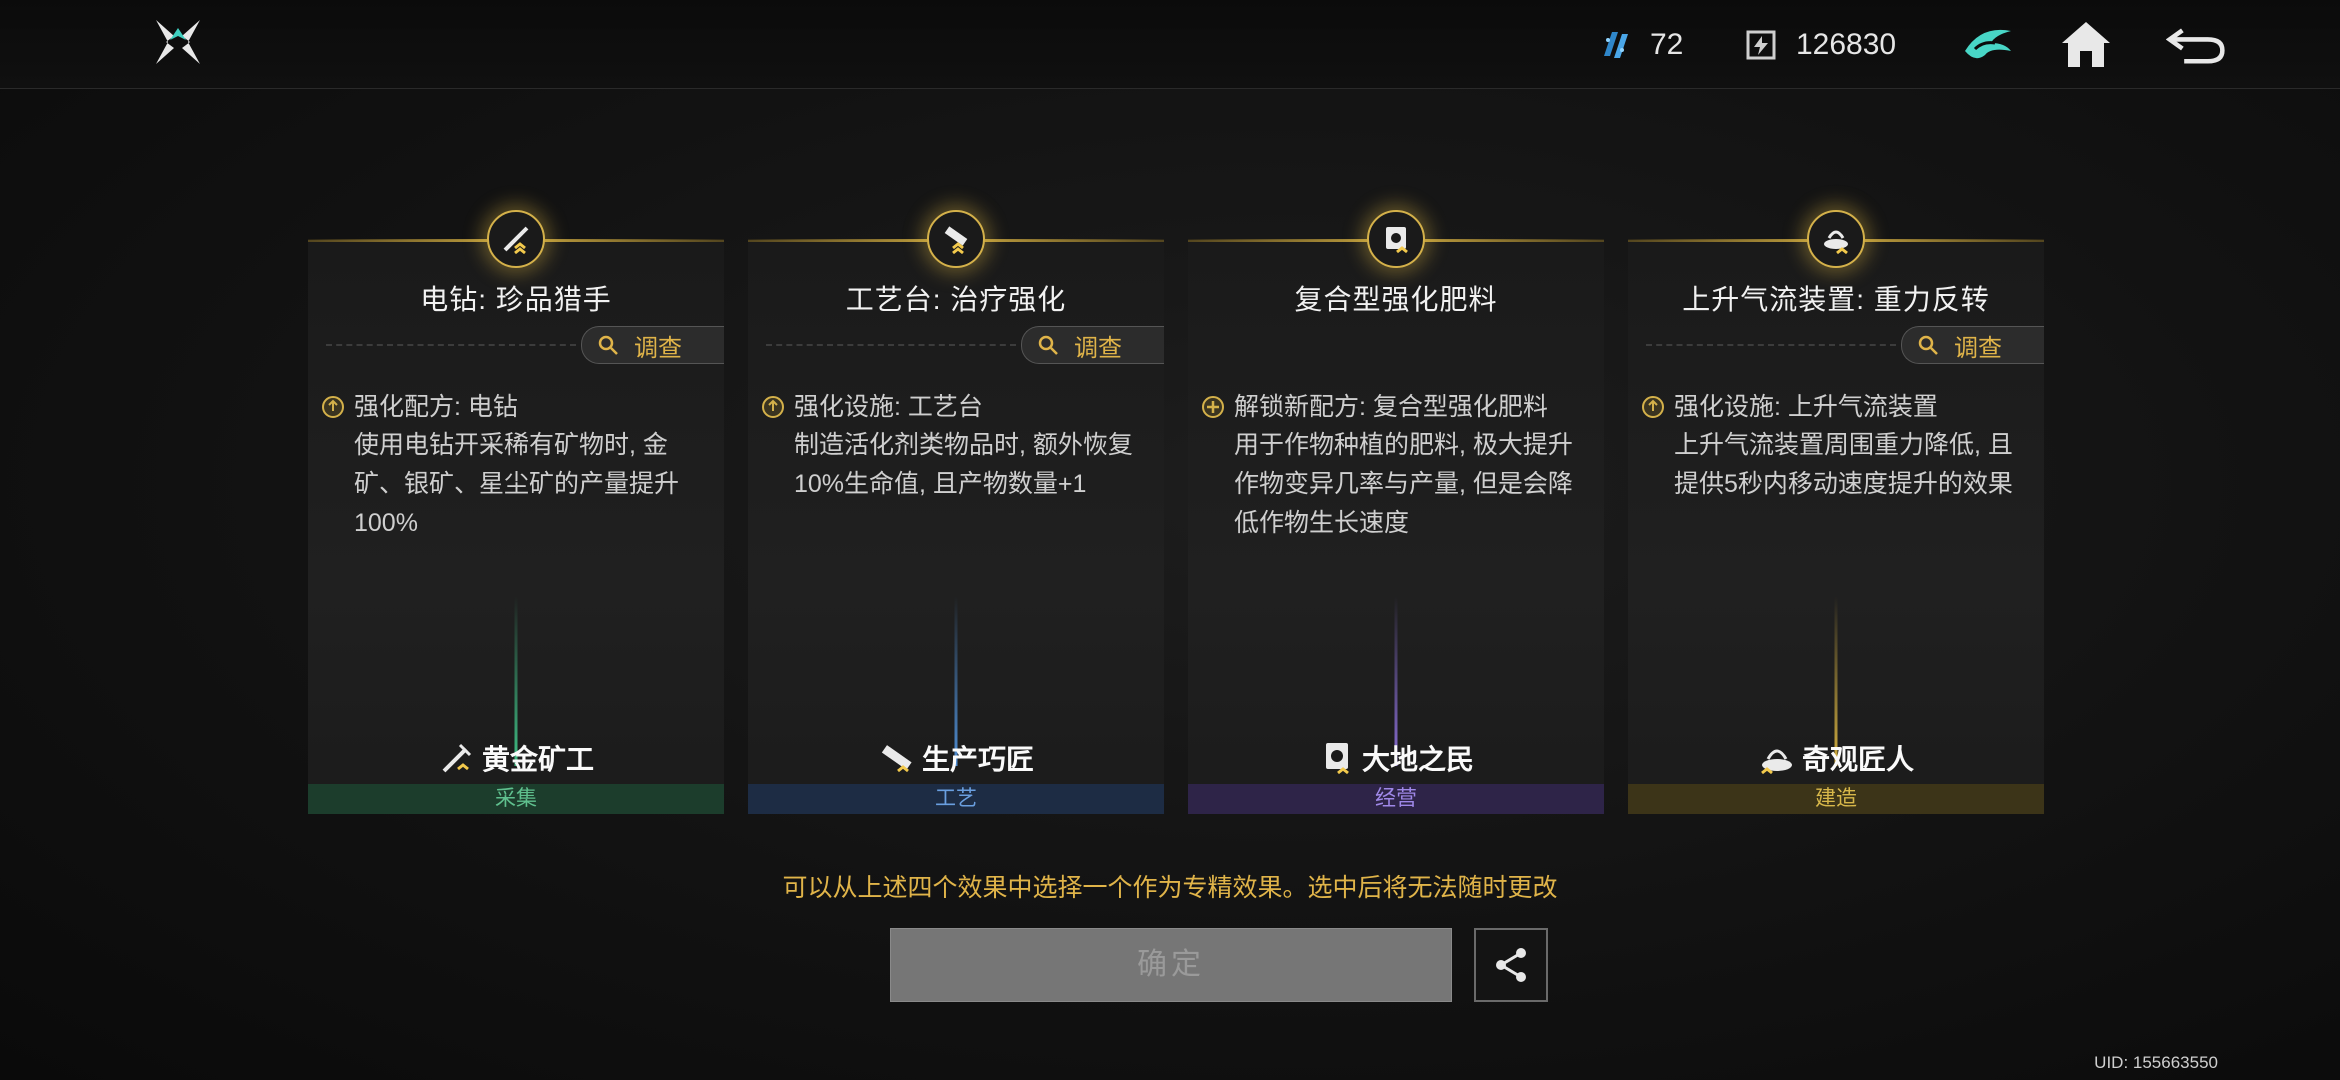  I want to click on workbench-badge-icon, so click(956, 239).